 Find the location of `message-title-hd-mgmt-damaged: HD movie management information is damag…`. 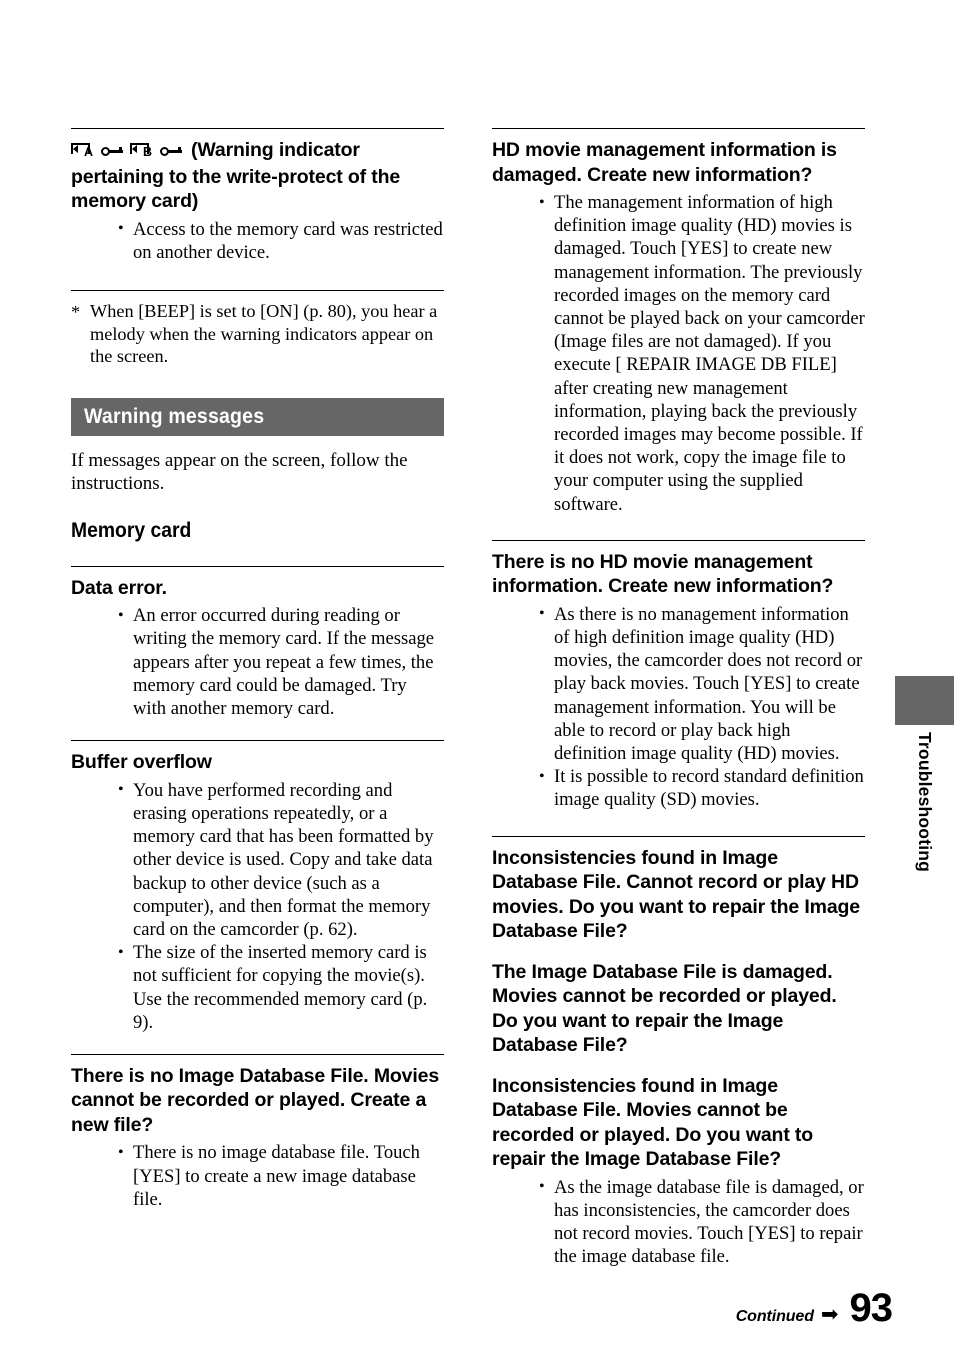

message-title-hd-mgmt-damaged: HD movie management information is damag… is located at coordinates (664, 162).